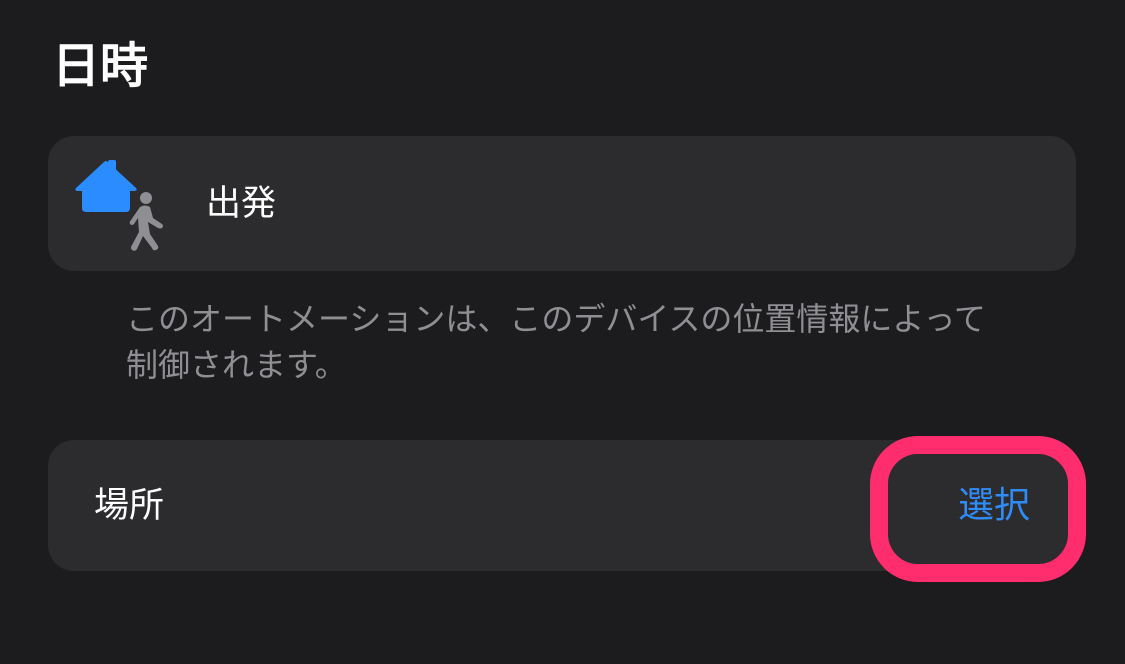 The image size is (1125, 664). Describe the element at coordinates (146, 221) in the screenshot. I see `walking-person-icon` at that location.